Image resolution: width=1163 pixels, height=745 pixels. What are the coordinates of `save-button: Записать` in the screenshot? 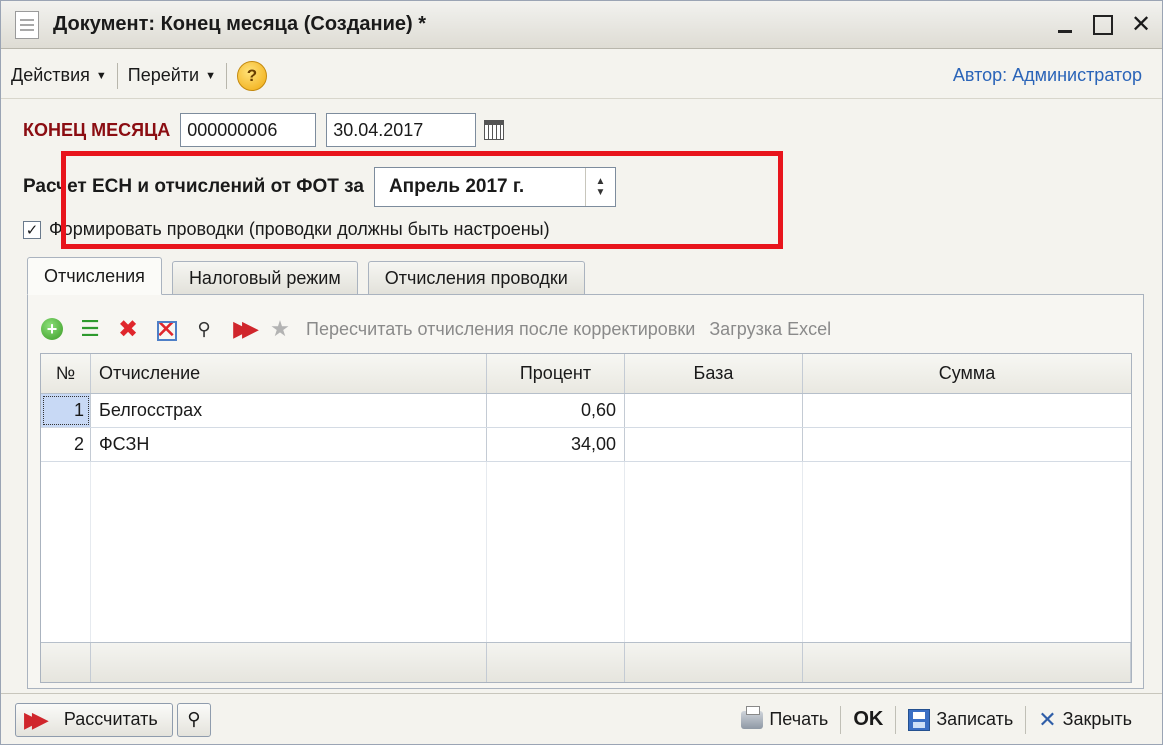 It's located at (960, 719).